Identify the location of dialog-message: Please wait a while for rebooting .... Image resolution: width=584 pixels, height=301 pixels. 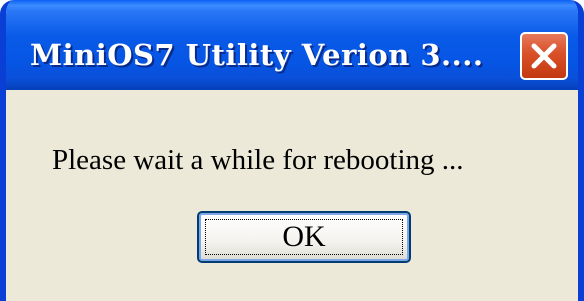
(258, 160).